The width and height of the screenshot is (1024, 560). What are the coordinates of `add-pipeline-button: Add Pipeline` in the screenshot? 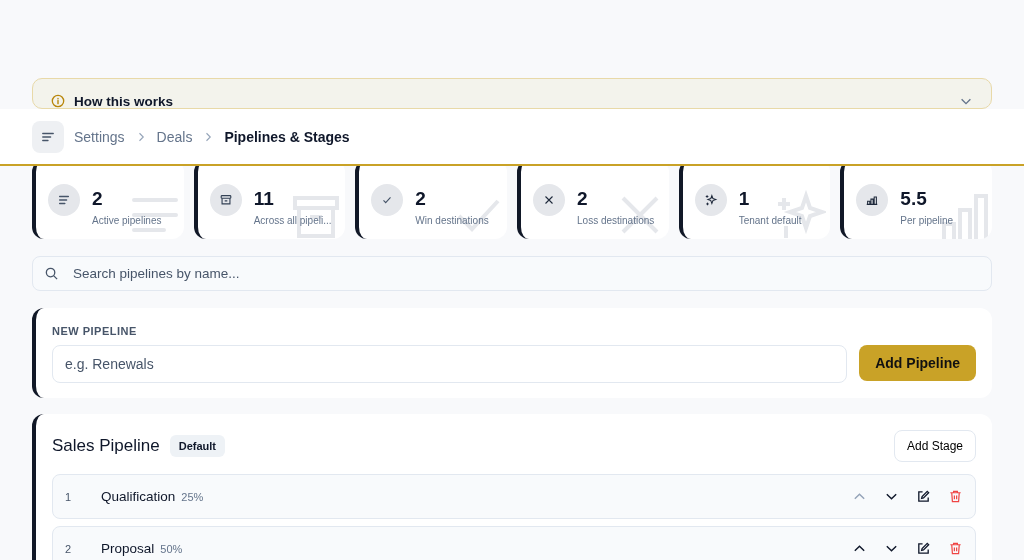 It's located at (917, 363).